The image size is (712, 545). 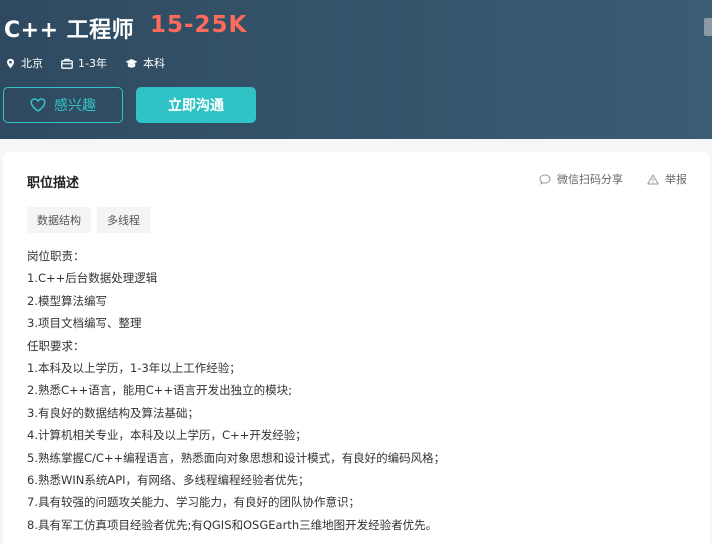 I want to click on experience-text: 1-3年, so click(x=92, y=63).